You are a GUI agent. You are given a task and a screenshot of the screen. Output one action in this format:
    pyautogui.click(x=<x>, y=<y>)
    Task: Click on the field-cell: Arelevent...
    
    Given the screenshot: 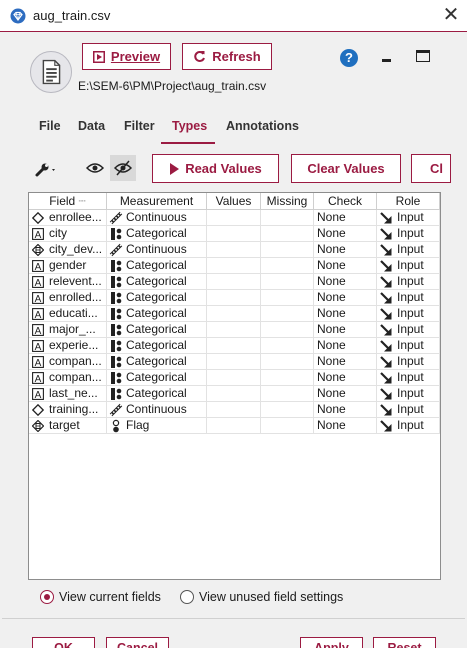 What is the action you would take?
    pyautogui.click(x=68, y=282)
    